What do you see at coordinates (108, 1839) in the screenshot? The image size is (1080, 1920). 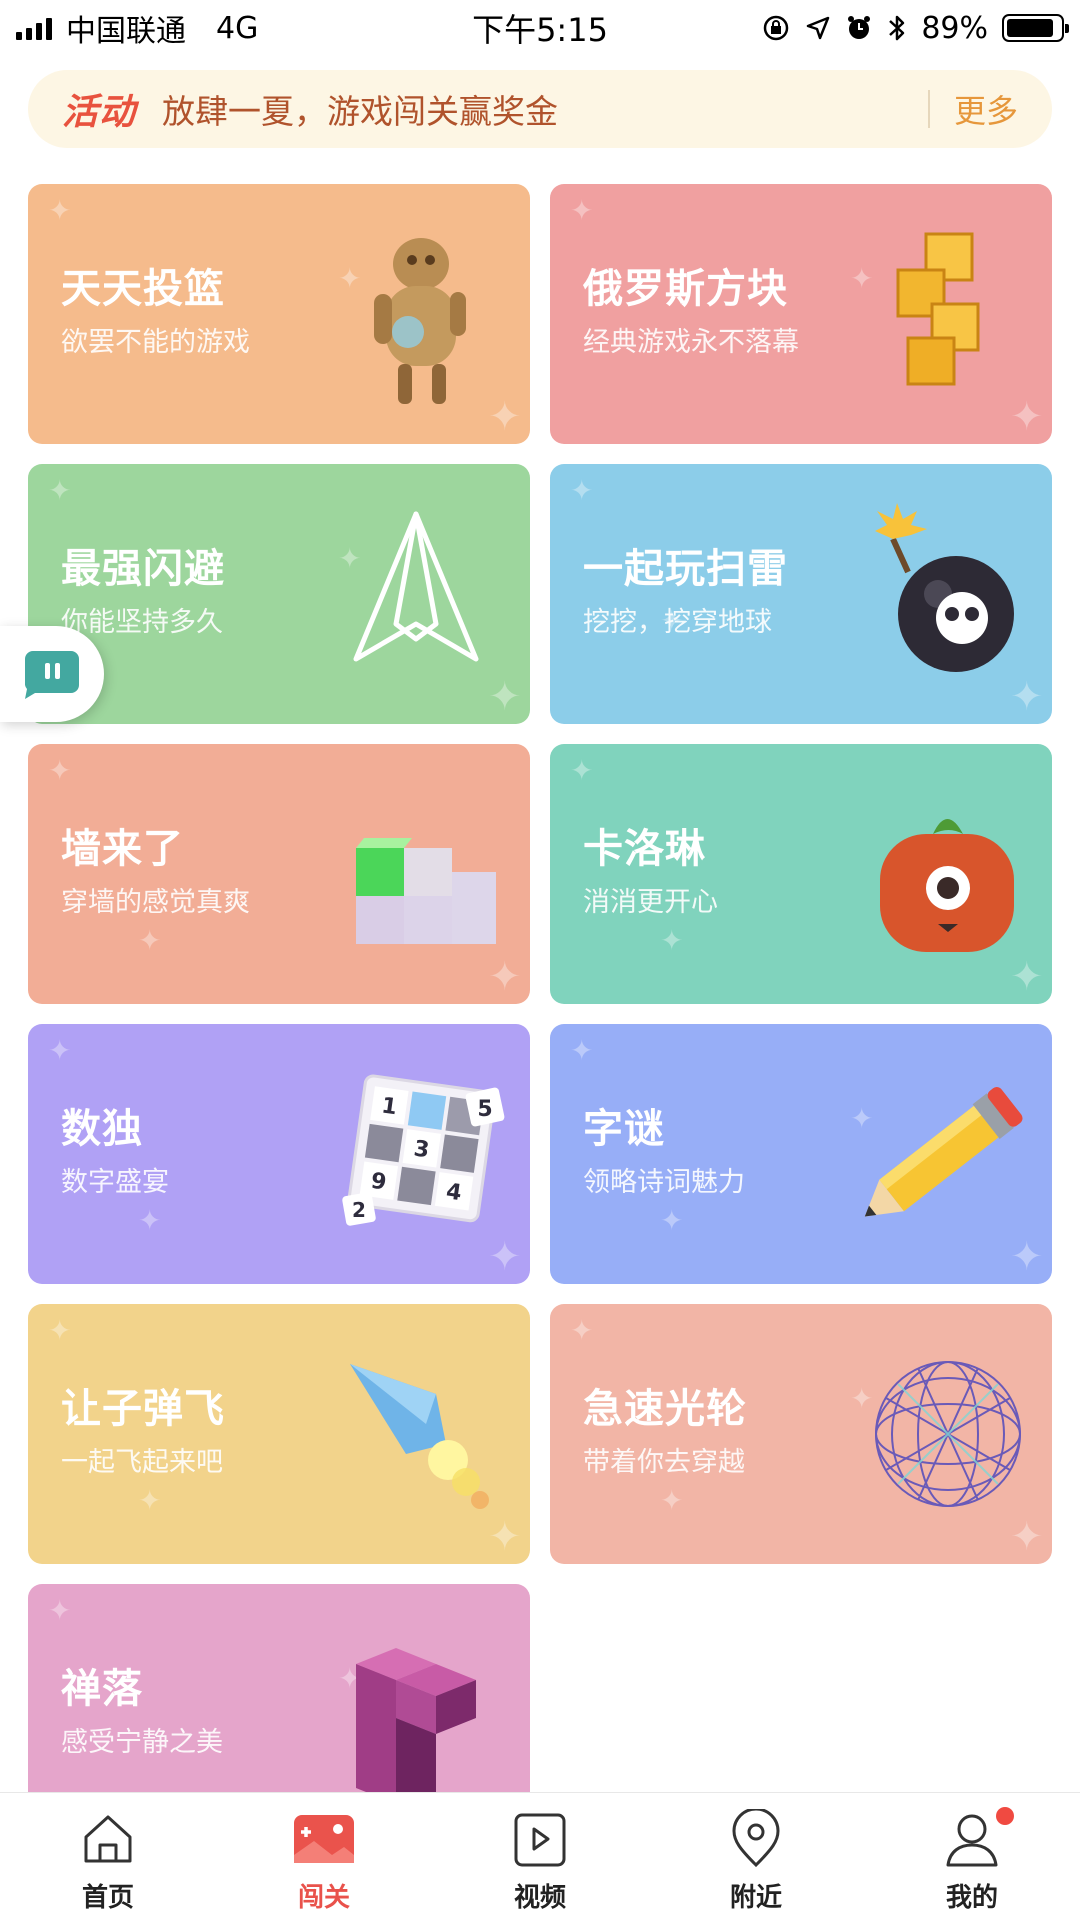 I see `home-icon` at bounding box center [108, 1839].